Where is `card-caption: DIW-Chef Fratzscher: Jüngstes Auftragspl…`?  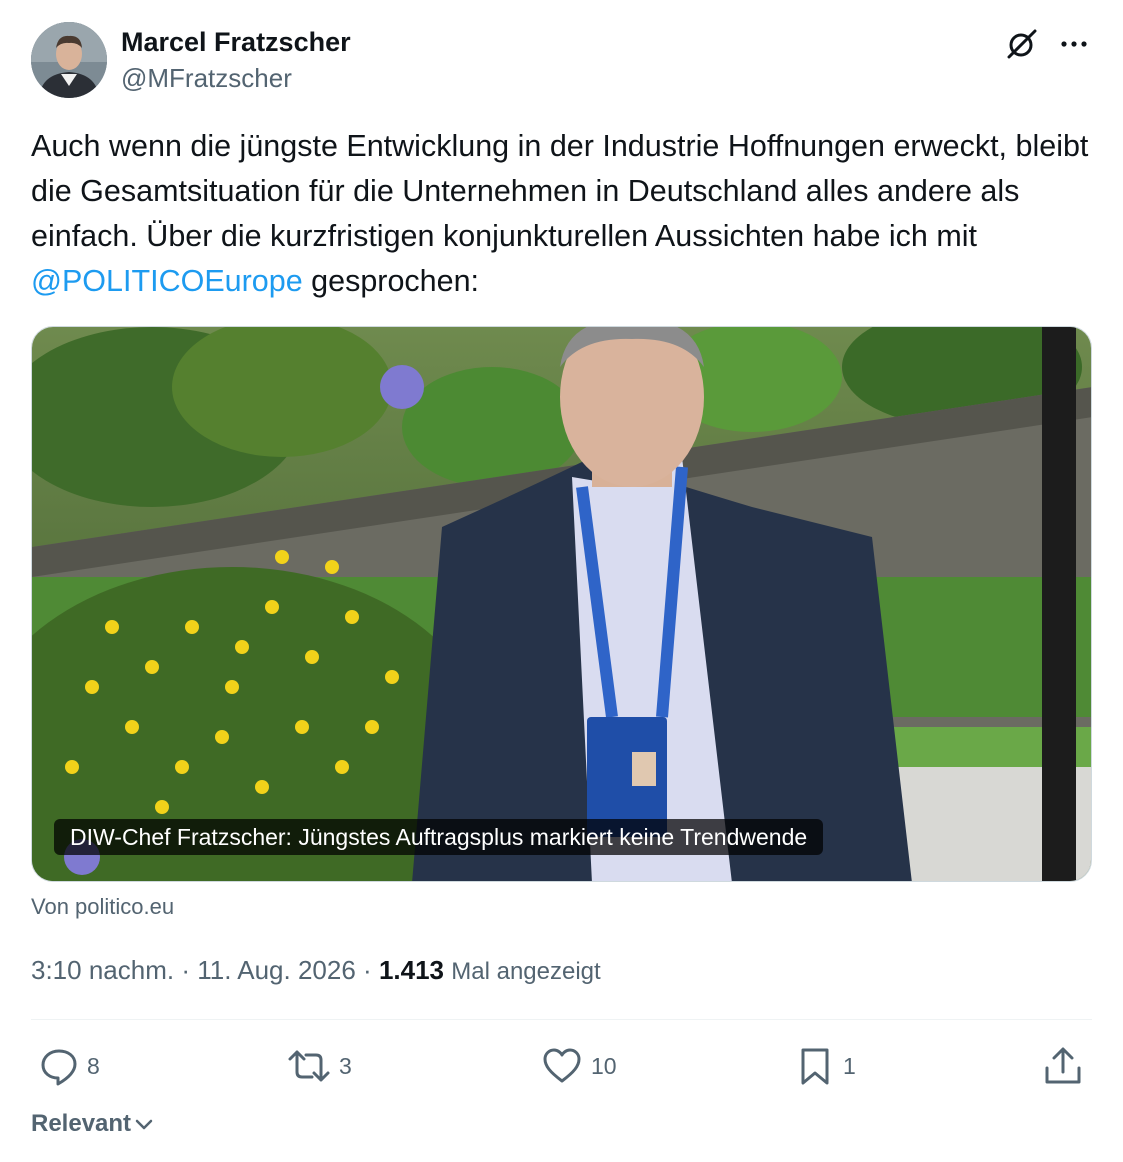 card-caption: DIW-Chef Fratzscher: Jüngstes Auftragspl… is located at coordinates (439, 837).